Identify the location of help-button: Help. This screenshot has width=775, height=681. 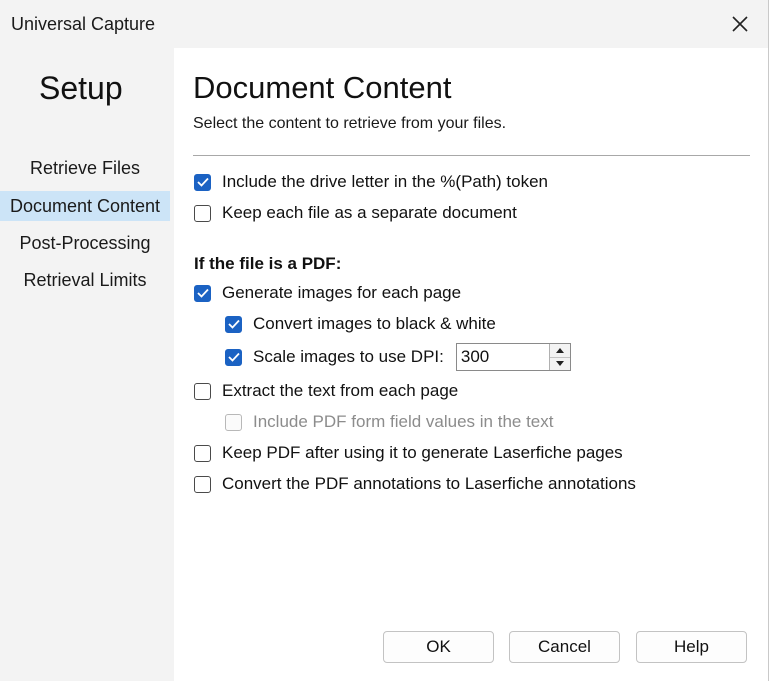
(691, 647).